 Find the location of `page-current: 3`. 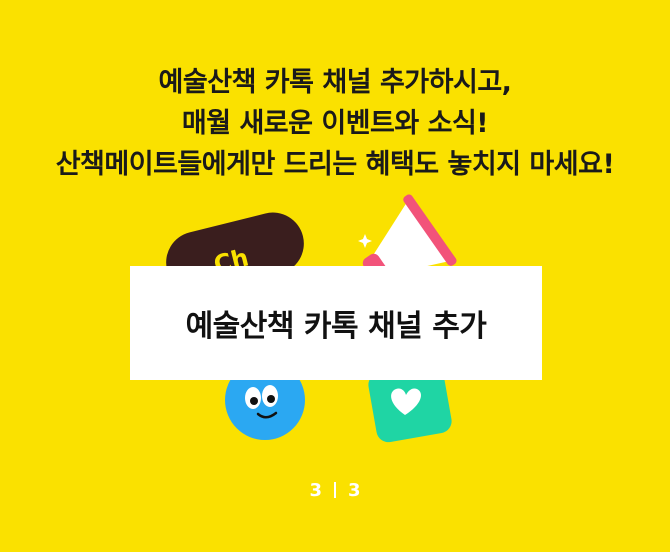

page-current: 3 is located at coordinates (315, 490).